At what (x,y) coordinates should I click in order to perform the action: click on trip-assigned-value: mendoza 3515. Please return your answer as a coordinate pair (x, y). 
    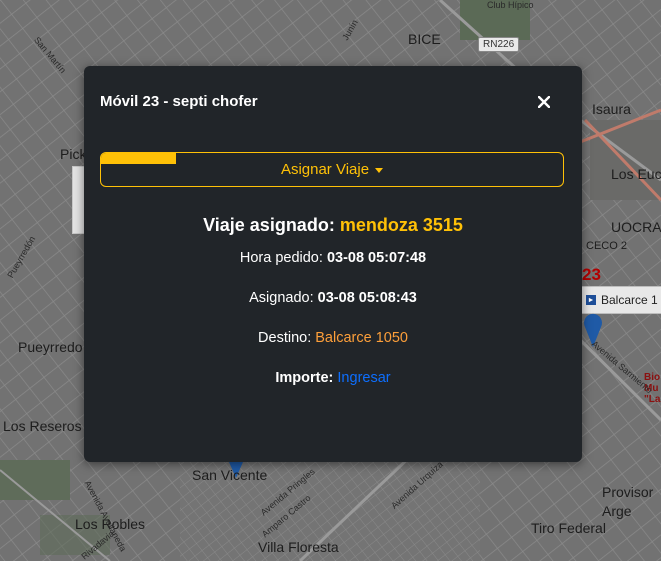
    Looking at the image, I should click on (401, 225).